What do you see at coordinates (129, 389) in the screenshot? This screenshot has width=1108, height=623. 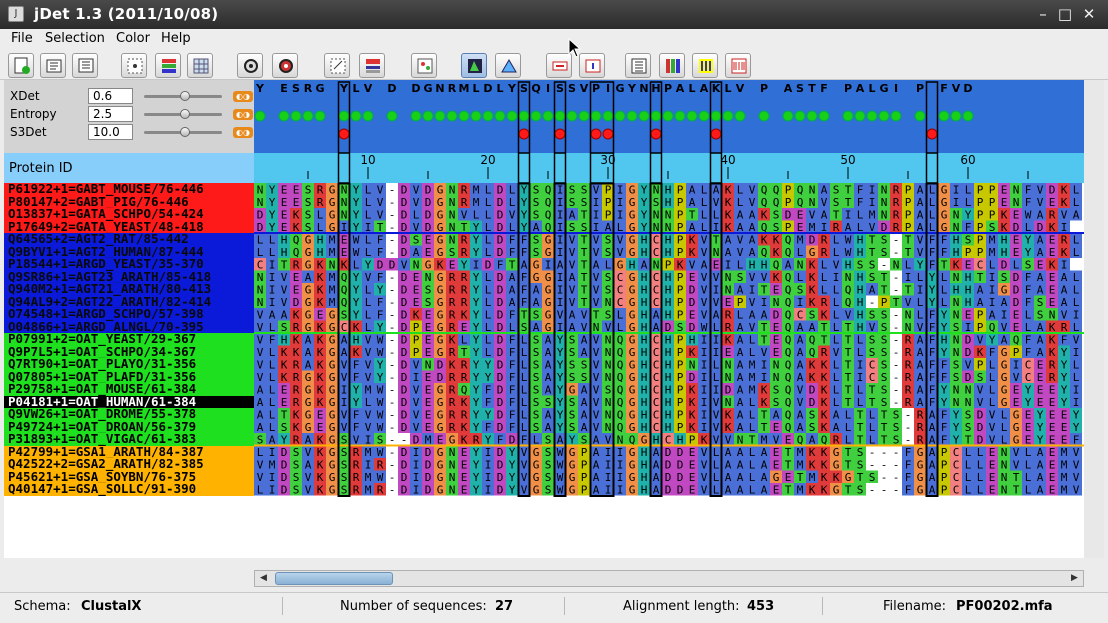 I see `protein-id-row: P29758+1=OAT_MOUSE/61-384` at bounding box center [129, 389].